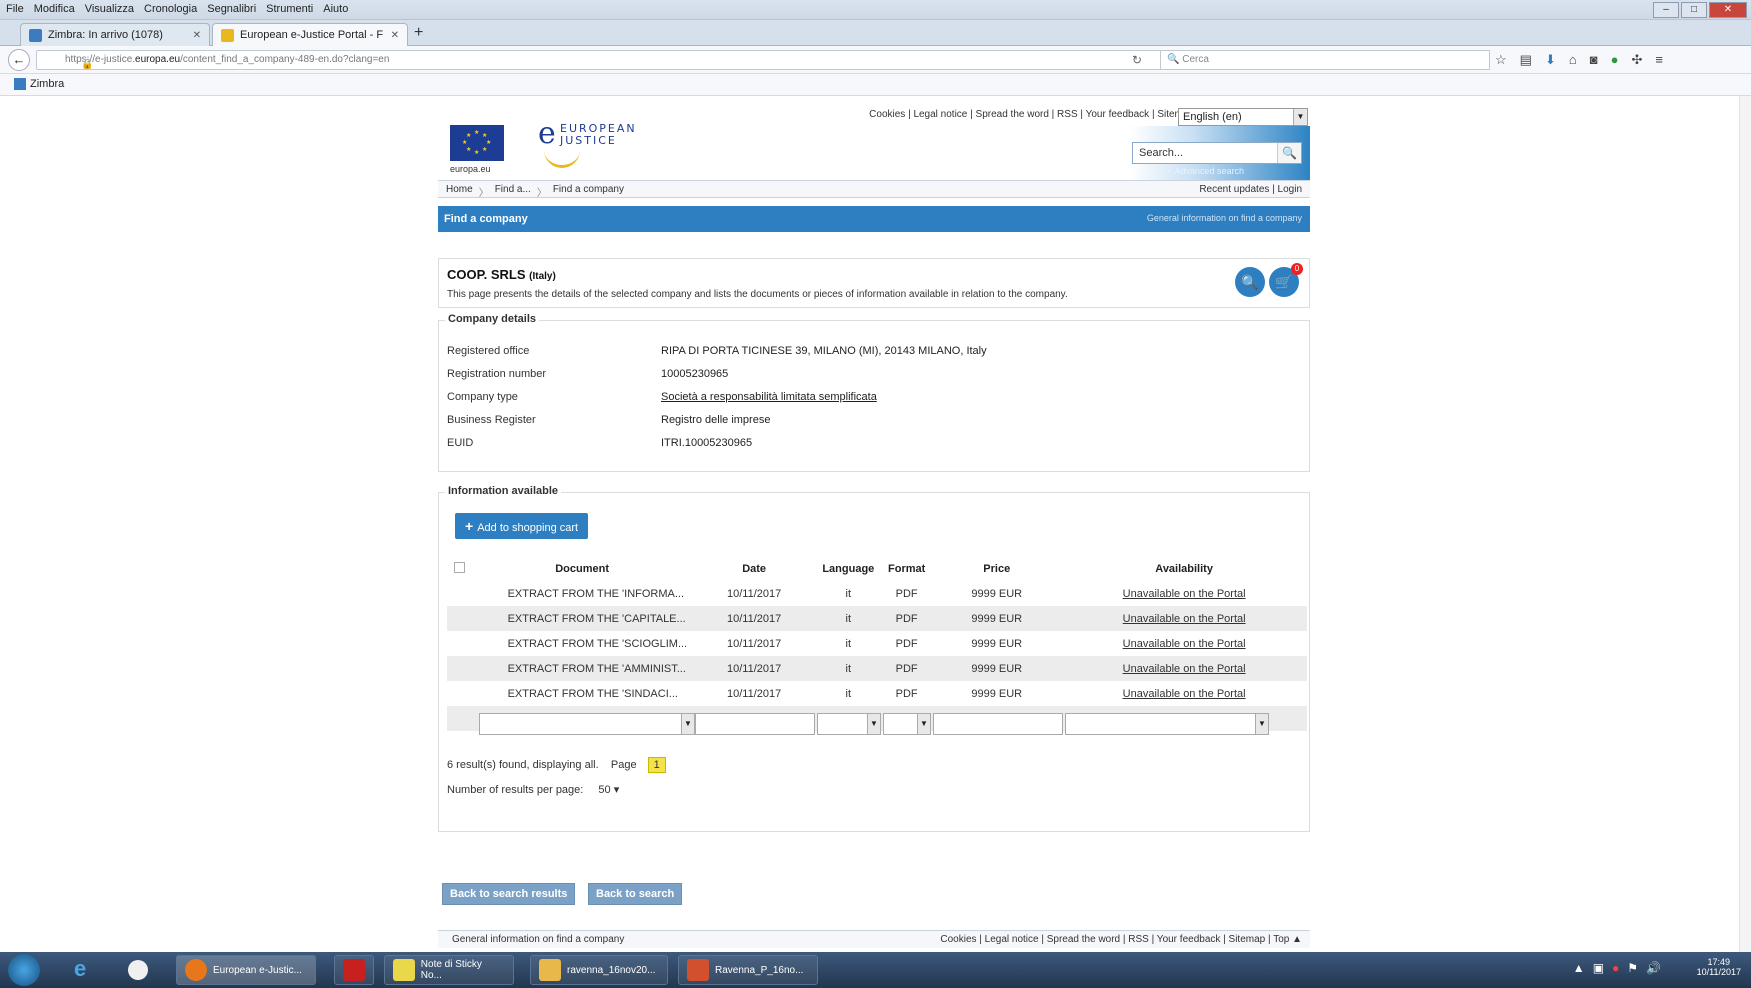 Image resolution: width=1751 pixels, height=988 pixels. What do you see at coordinates (459, 567) in the screenshot?
I see `select-all-checkbox` at bounding box center [459, 567].